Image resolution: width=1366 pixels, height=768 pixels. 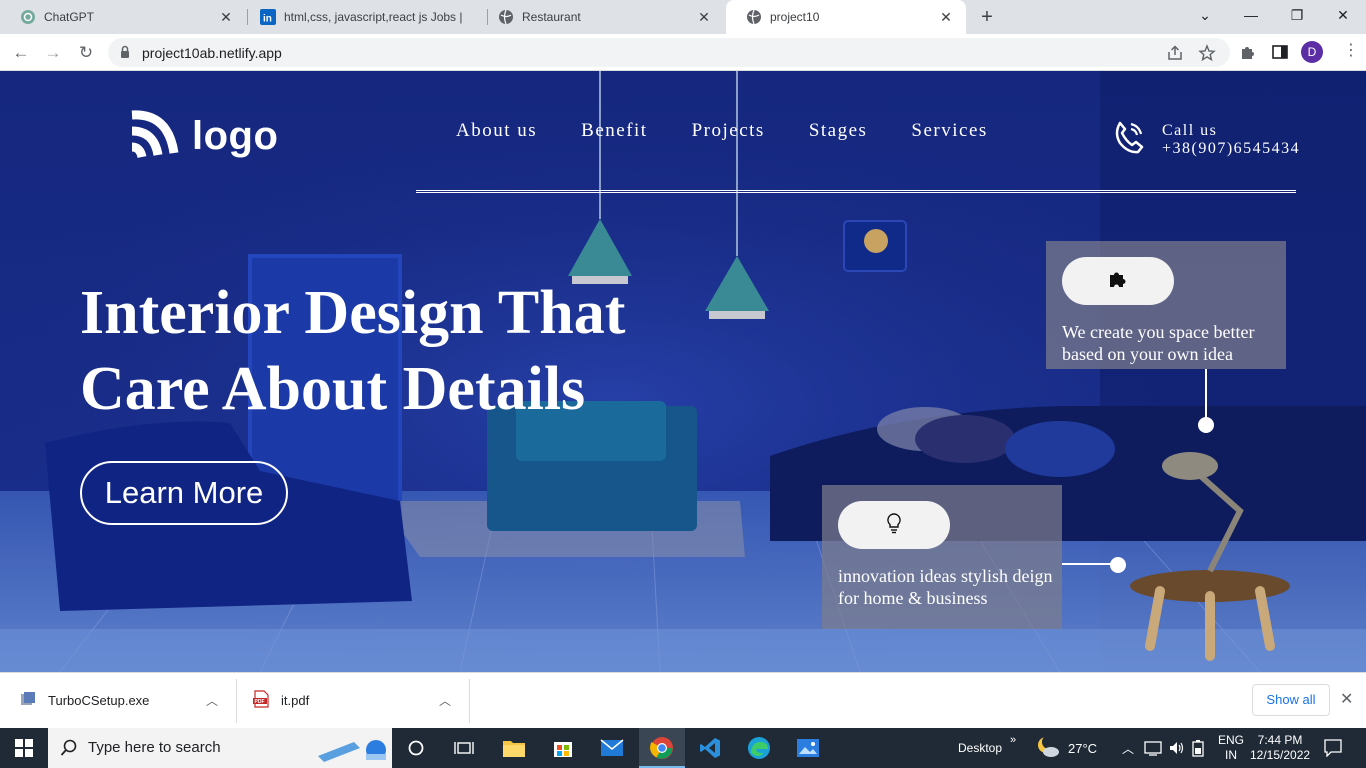 What do you see at coordinates (1205, 15) in the screenshot?
I see `tab-search-icon: ⌄` at bounding box center [1205, 15].